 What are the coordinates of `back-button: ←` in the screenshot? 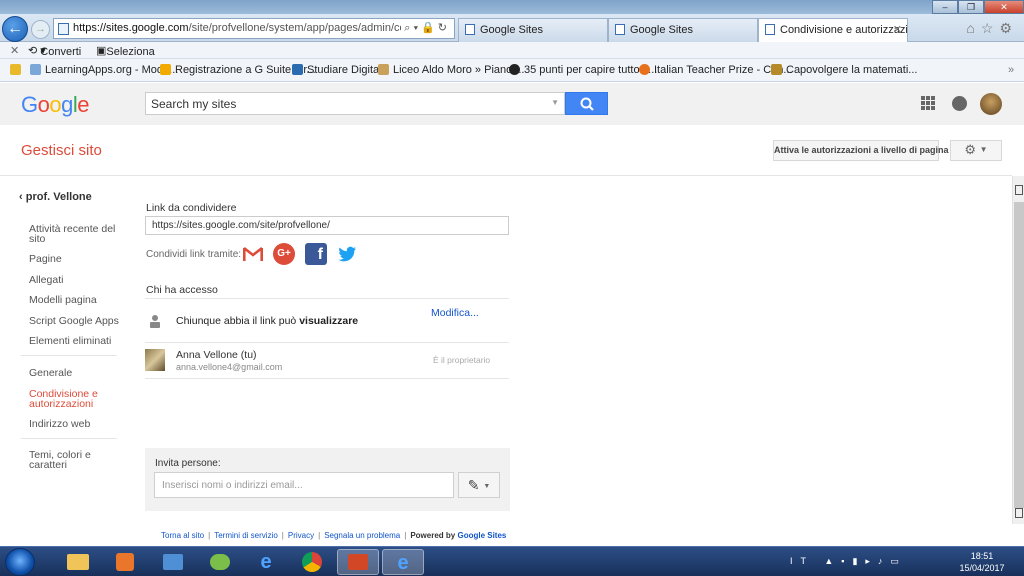 It's located at (15, 29).